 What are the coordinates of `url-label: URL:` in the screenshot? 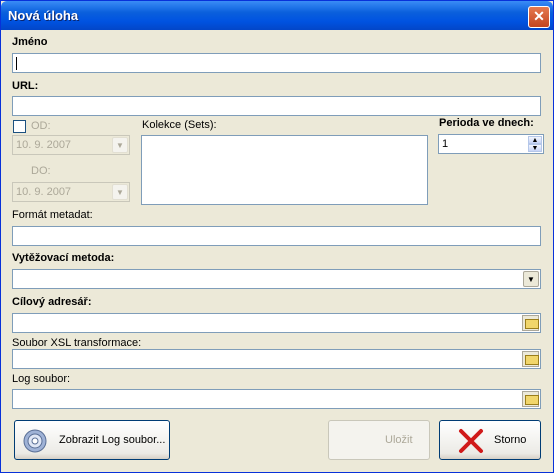 It's located at (25, 86).